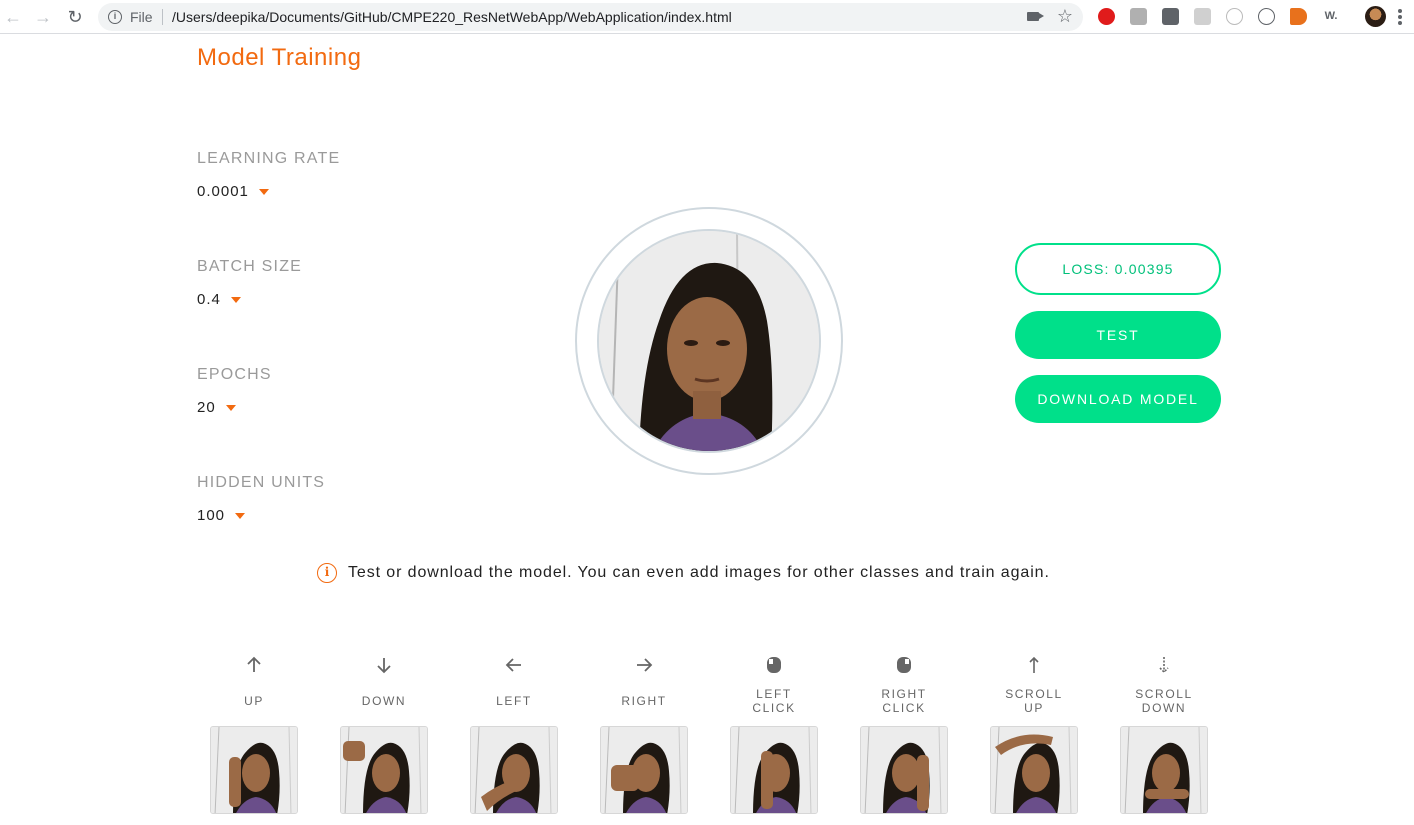 This screenshot has height=825, width=1414. Describe the element at coordinates (250, 266) in the screenshot. I see `batch-size-label: BATCH SIZE` at that location.